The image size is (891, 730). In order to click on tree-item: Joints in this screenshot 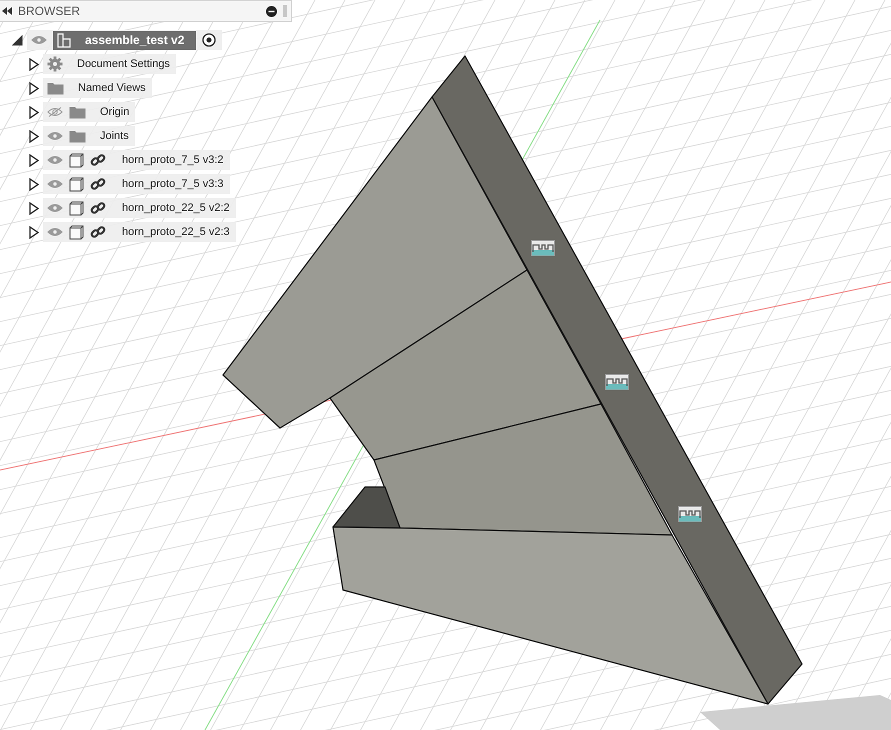, I will do `click(89, 136)`.